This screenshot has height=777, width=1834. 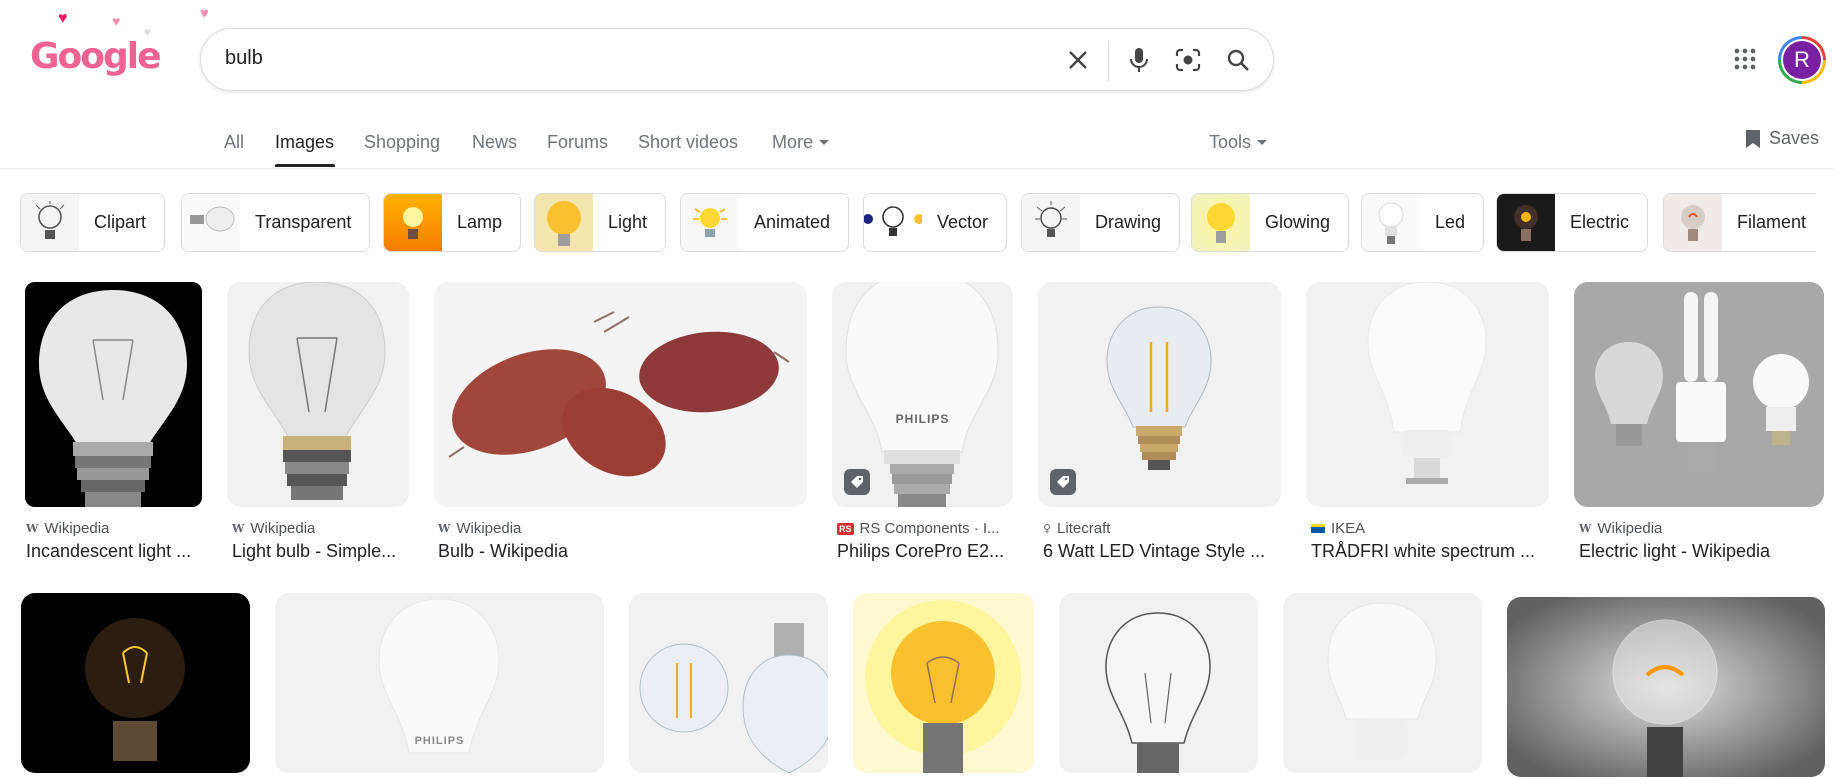 What do you see at coordinates (1318, 528) in the screenshot?
I see `ikea-icon` at bounding box center [1318, 528].